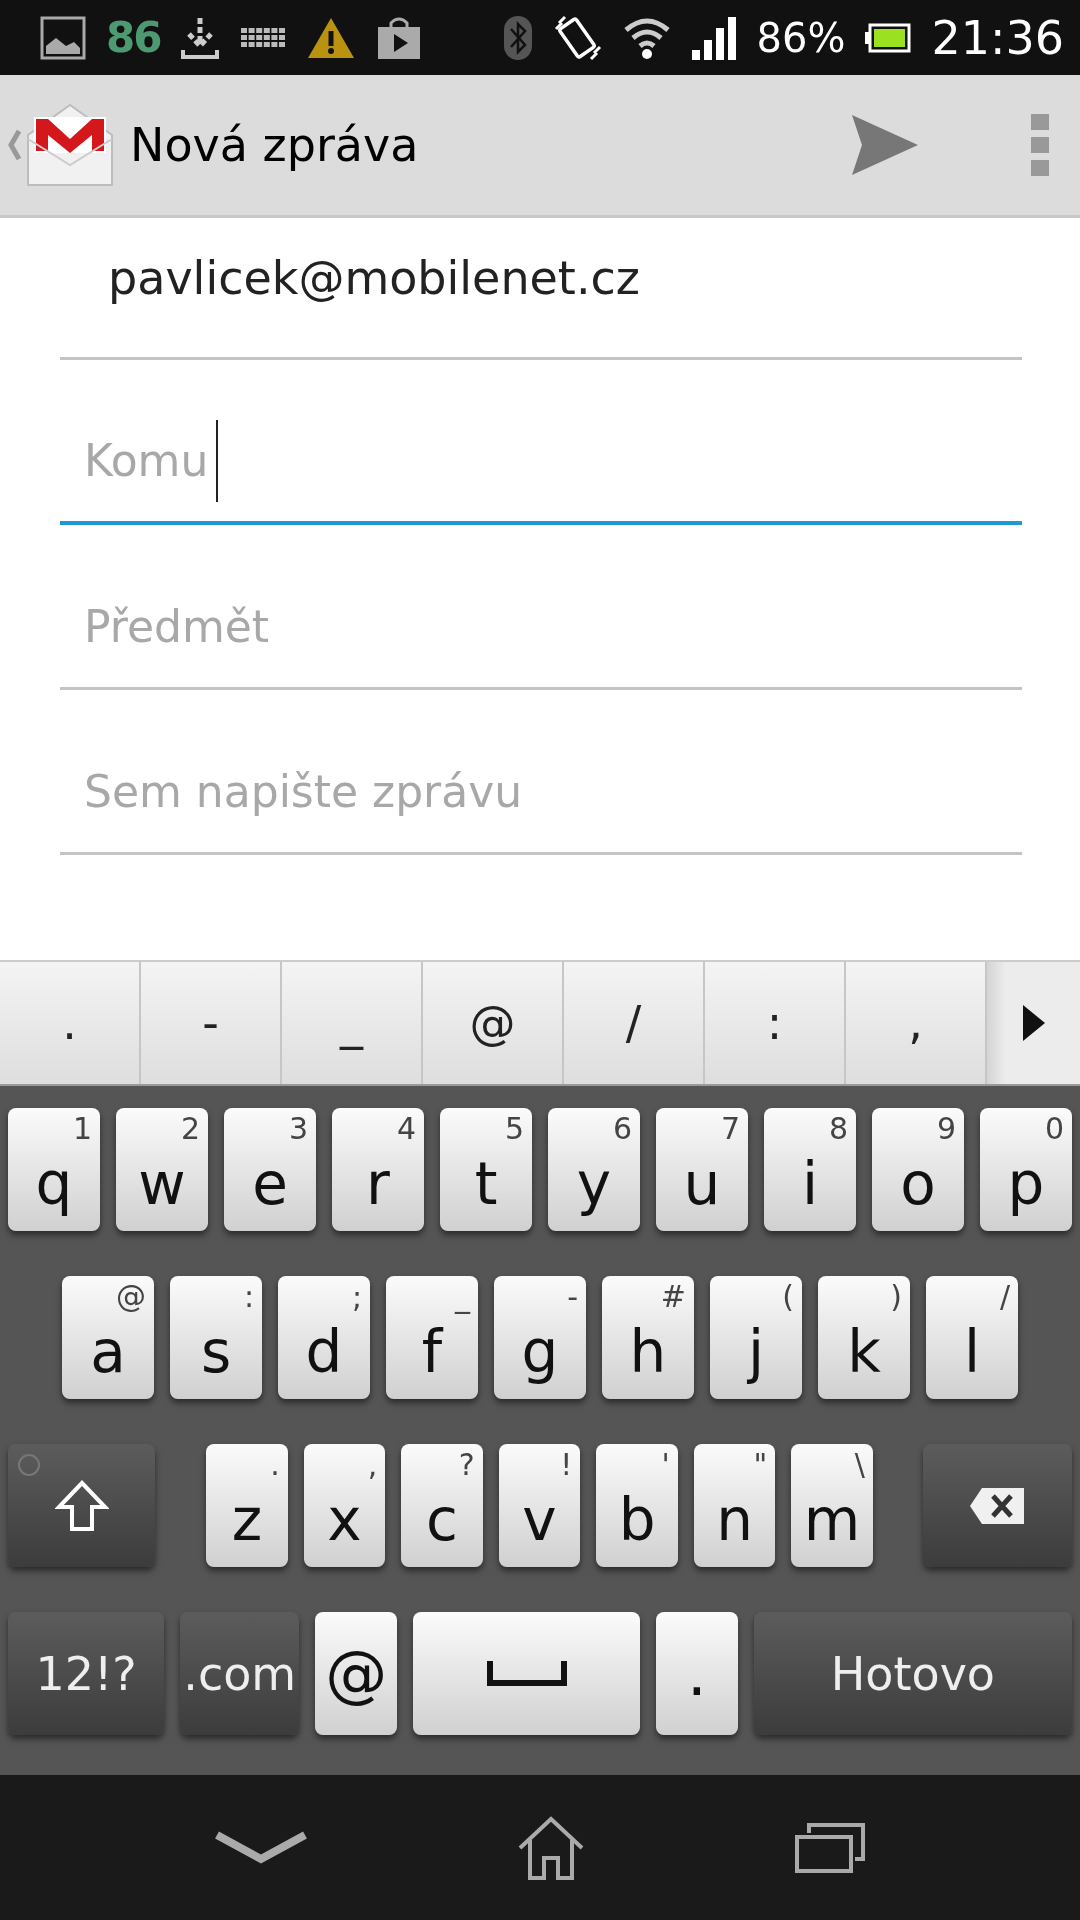 This screenshot has width=1080, height=1920. What do you see at coordinates (356, 1673) in the screenshot?
I see `keyboard-key: @` at bounding box center [356, 1673].